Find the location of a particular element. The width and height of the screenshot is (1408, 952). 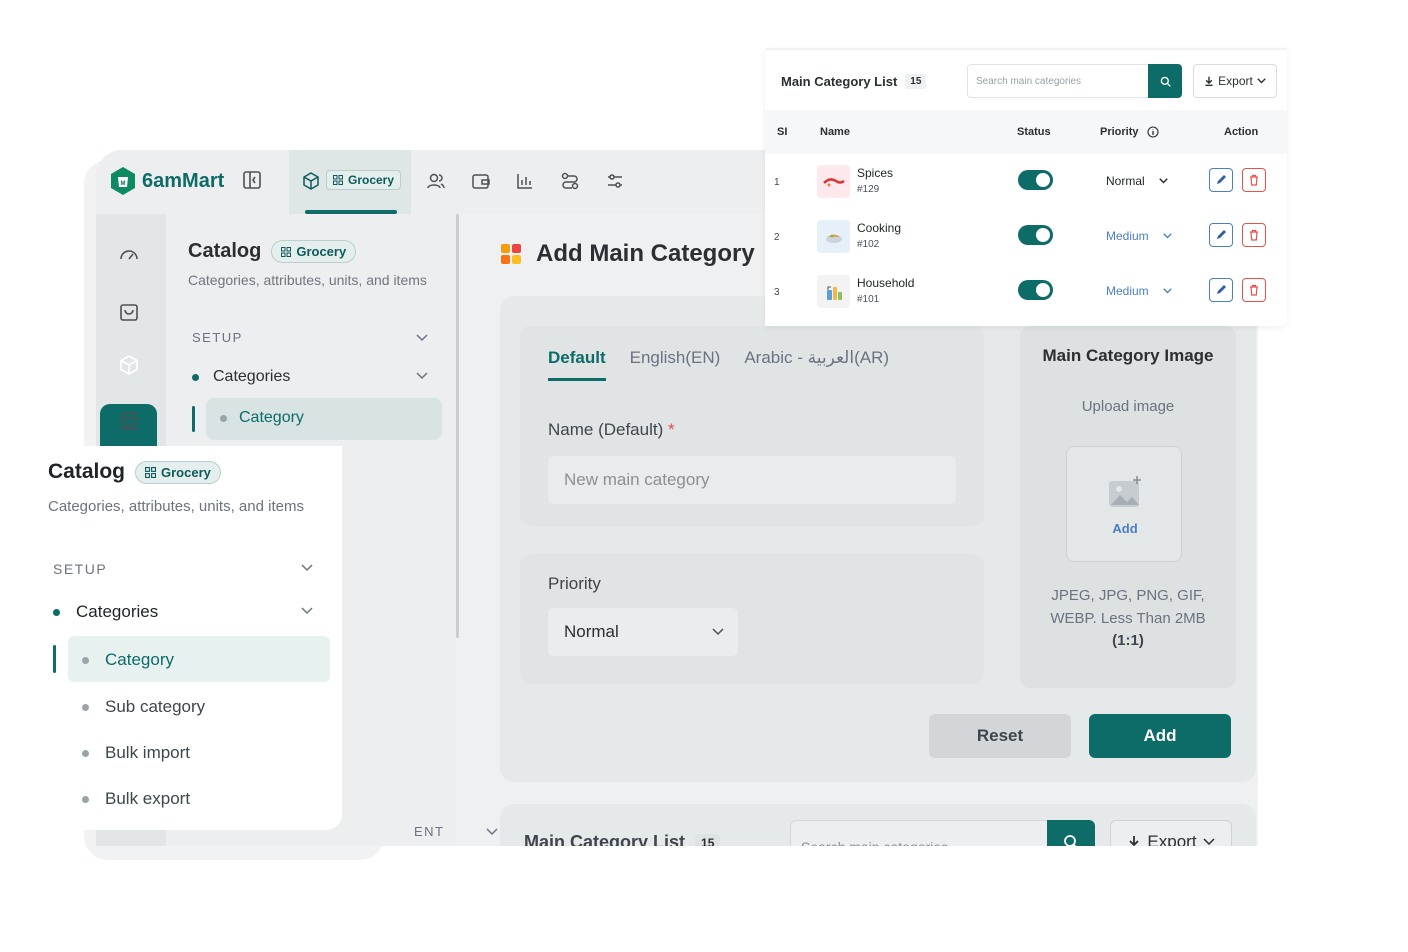

list-search-input: Search main categories is located at coordinates (919, 833).